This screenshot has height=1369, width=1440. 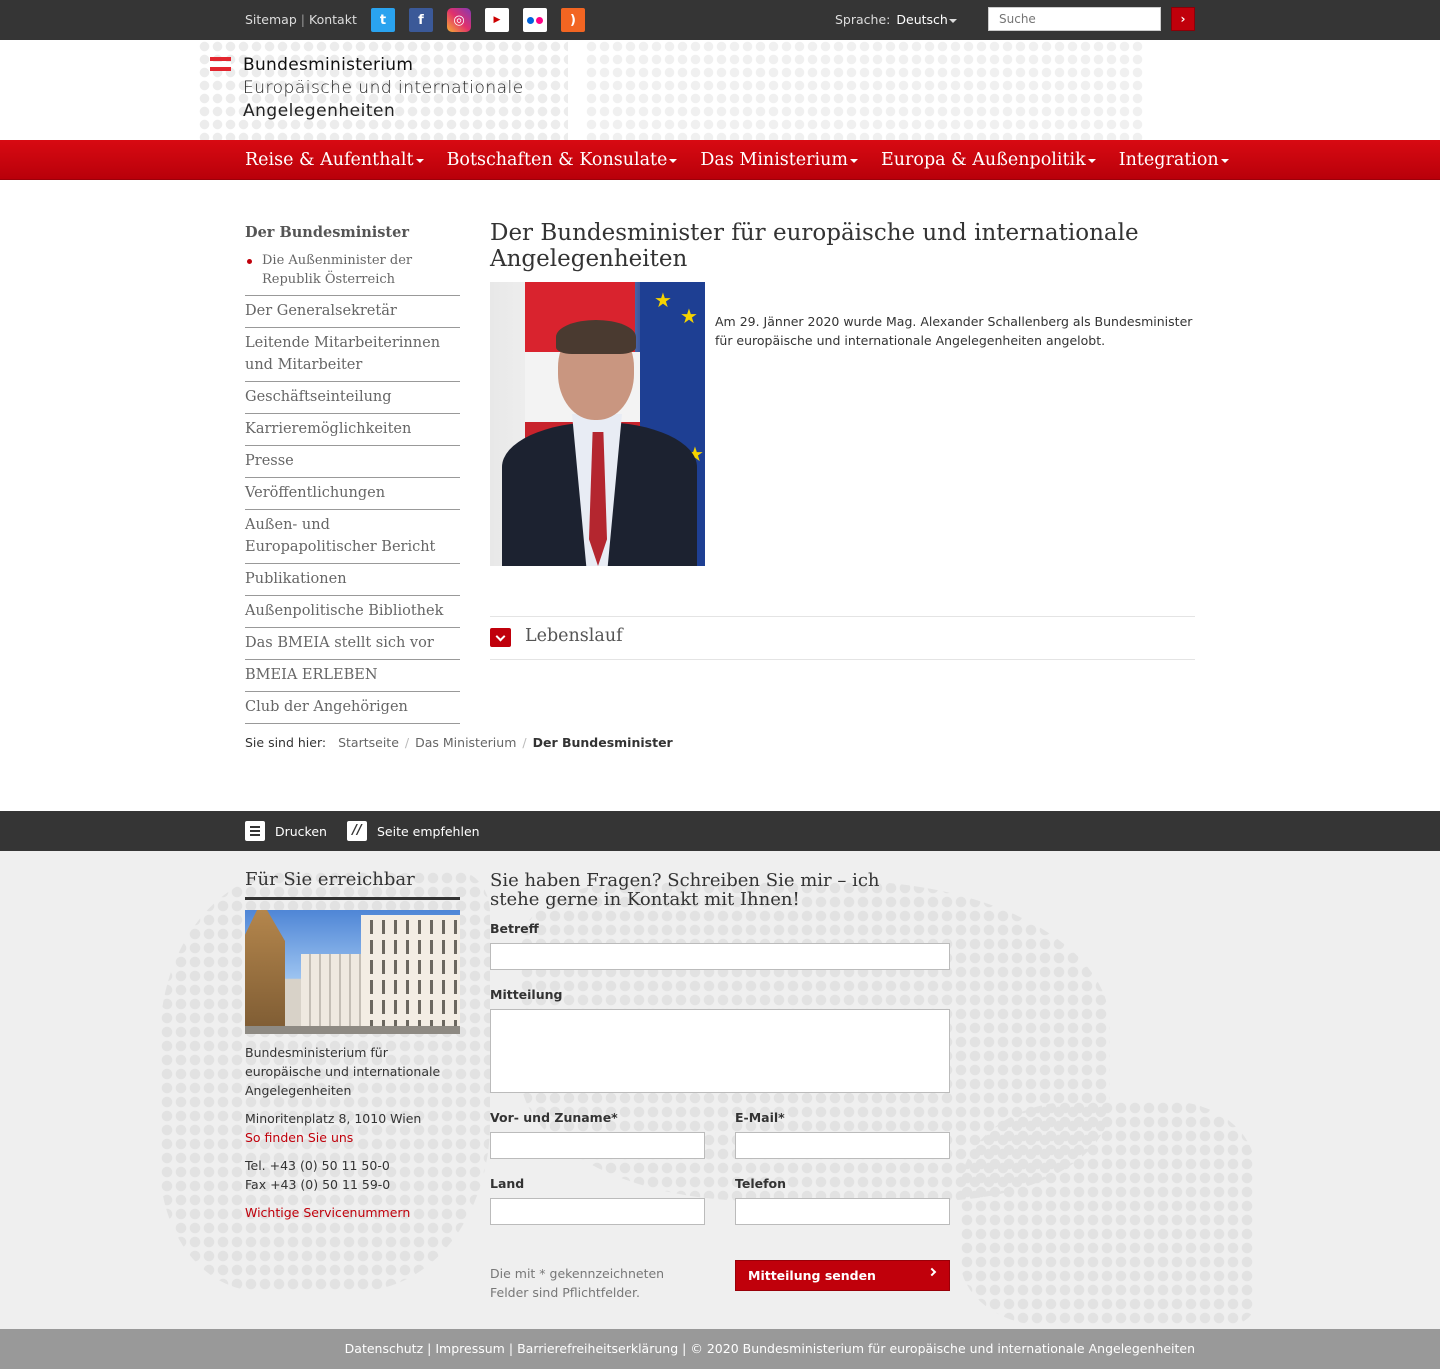 I want to click on phone-number: Tel. +43 (0) 50 11 50-0, so click(x=317, y=1165).